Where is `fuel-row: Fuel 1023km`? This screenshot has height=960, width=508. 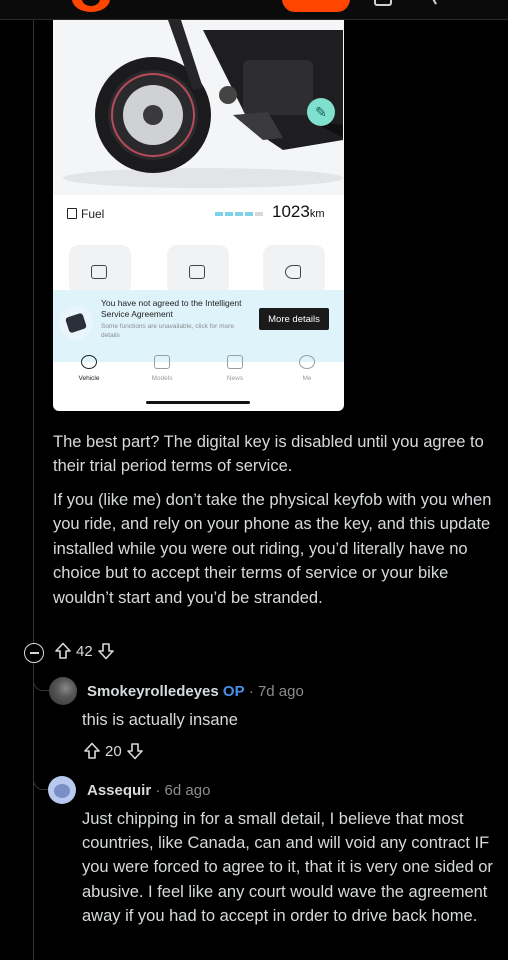 fuel-row: Fuel 1023km is located at coordinates (199, 213).